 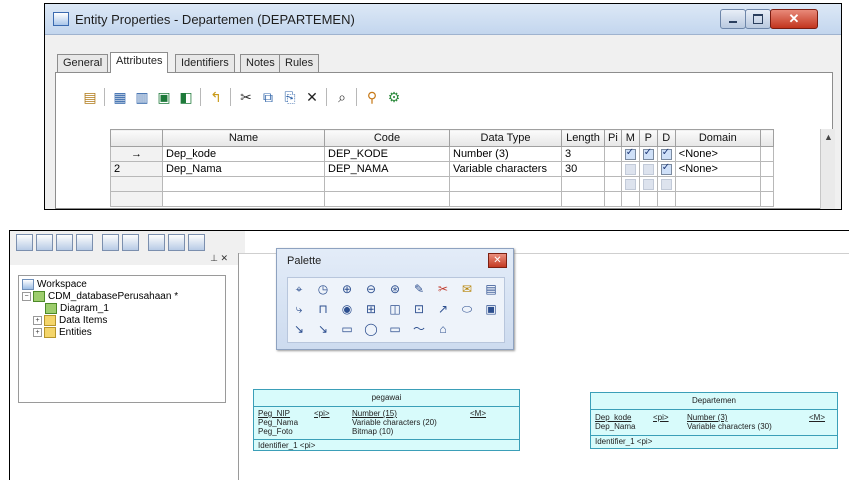 What do you see at coordinates (467, 309) in the screenshot?
I see `ellipse-tool-icon: ⬭` at bounding box center [467, 309].